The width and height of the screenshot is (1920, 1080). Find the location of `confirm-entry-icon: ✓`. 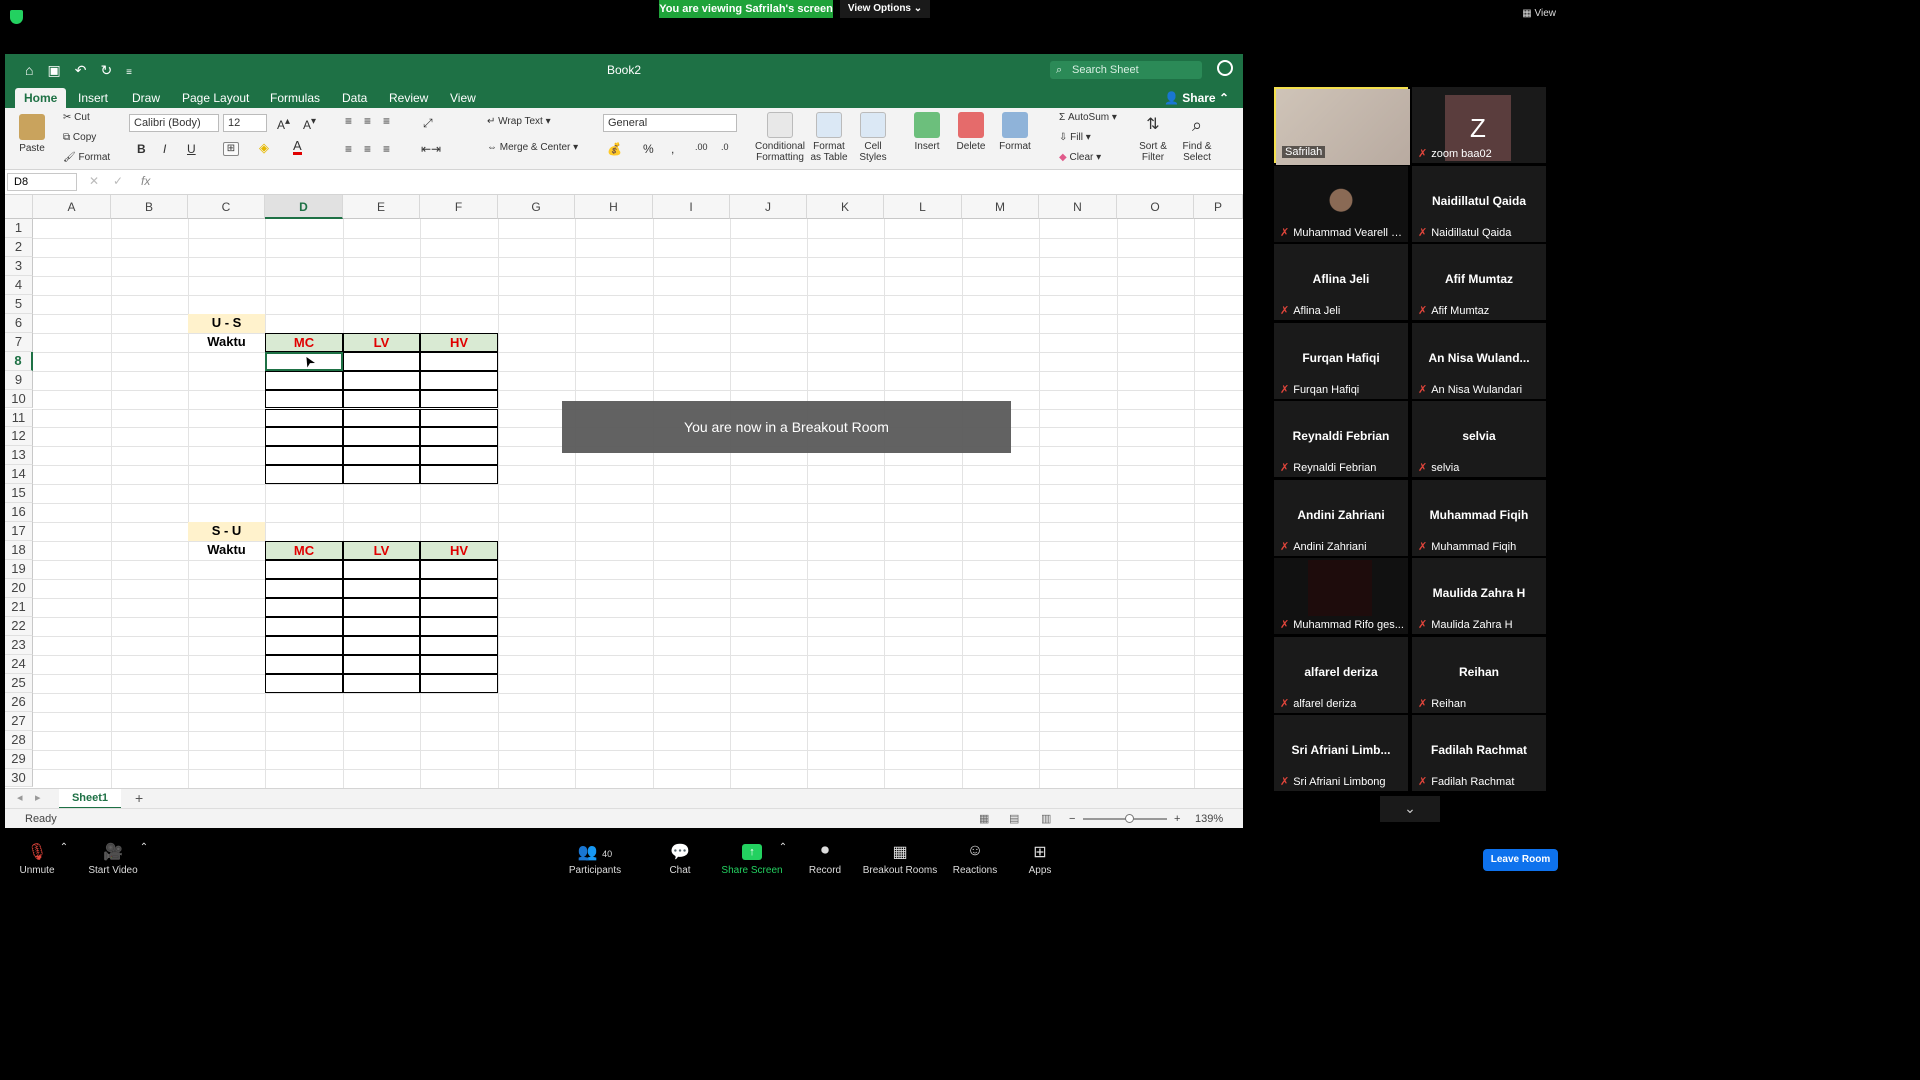

confirm-entry-icon: ✓ is located at coordinates (118, 181).